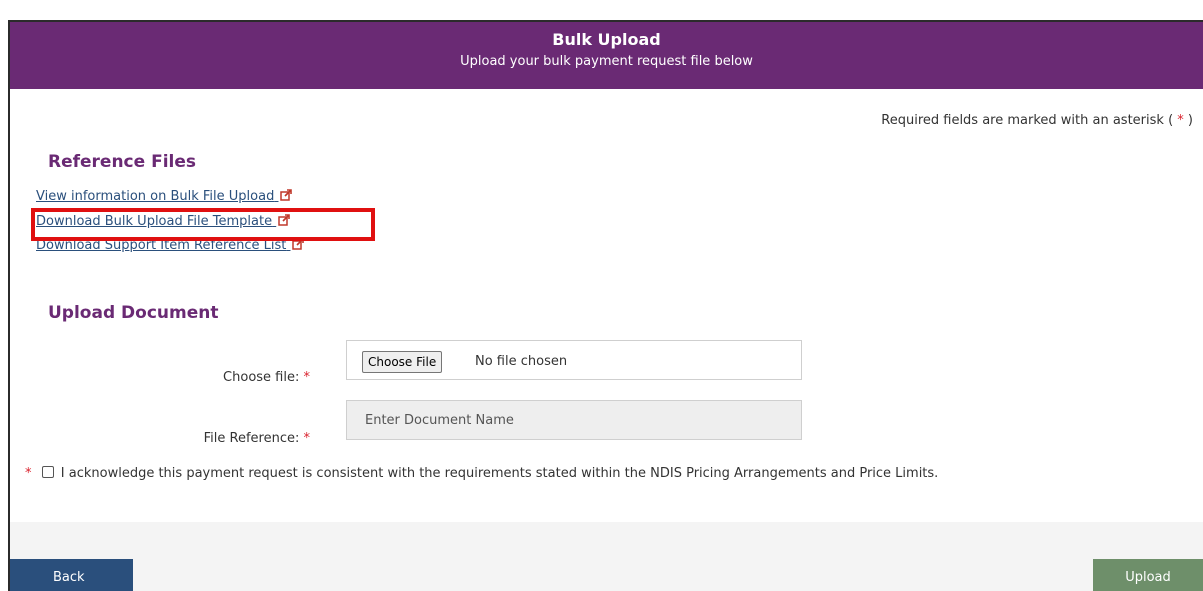  Describe the element at coordinates (574, 360) in the screenshot. I see `file-input: Choose File No file chosen` at that location.